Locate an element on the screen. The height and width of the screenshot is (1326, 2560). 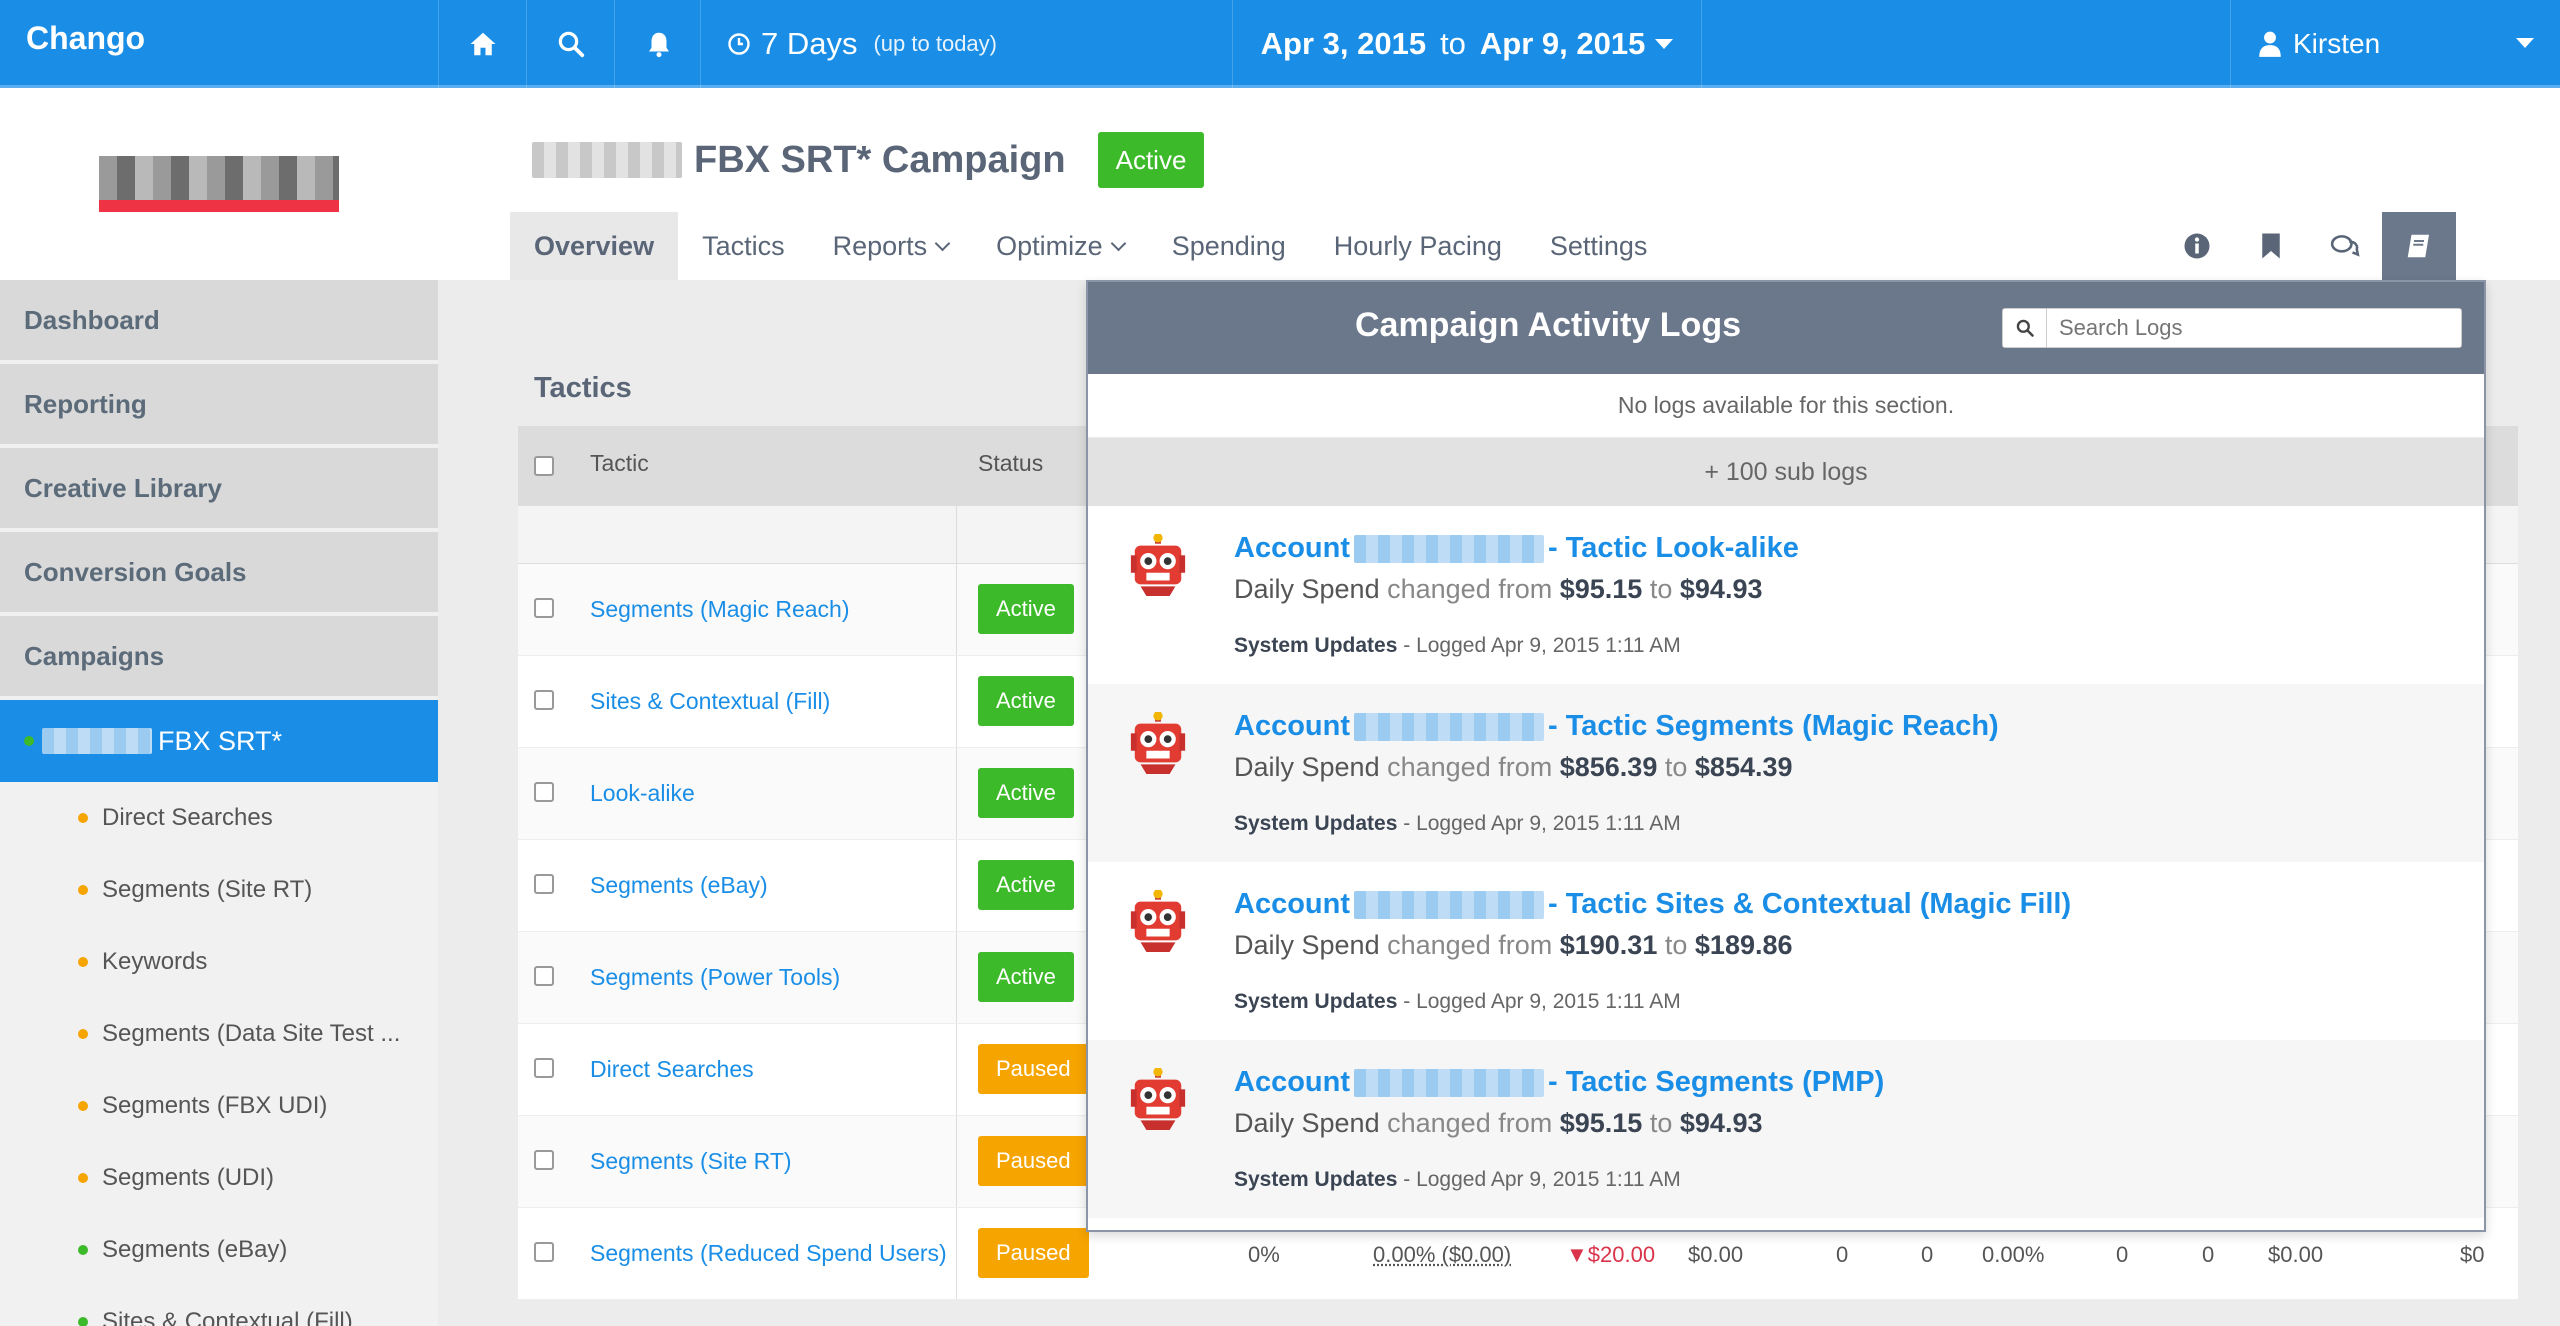
tactic-name-link: Segments (Site RT) is located at coordinates (691, 1161).